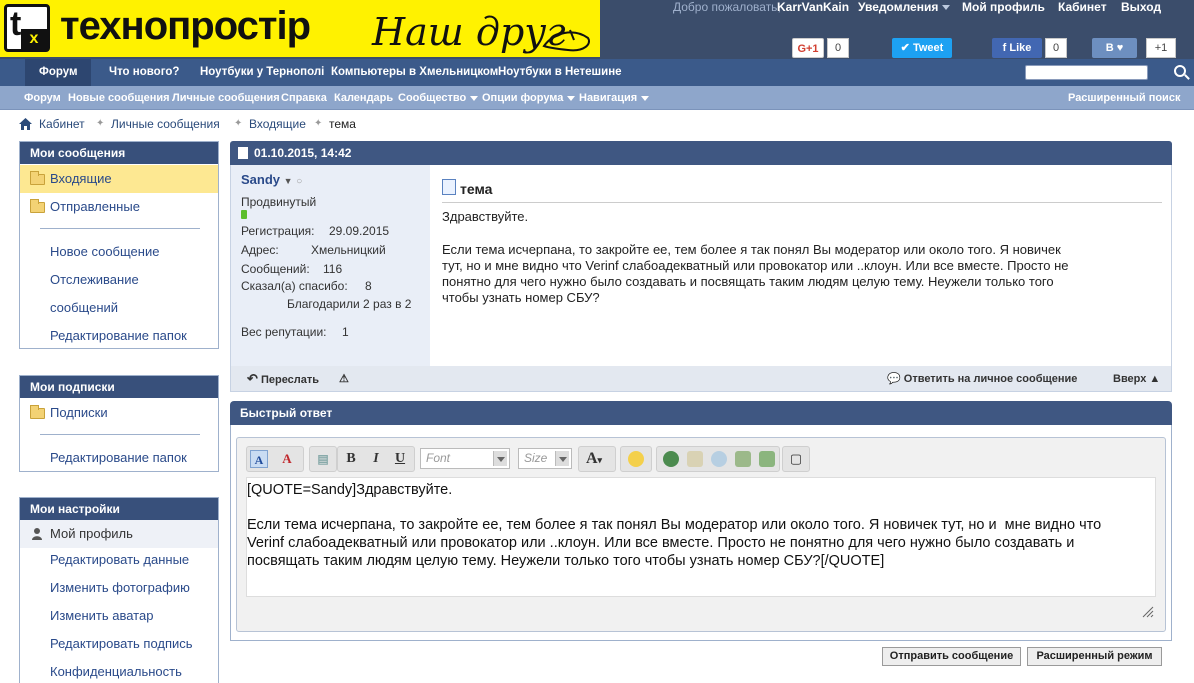 The height and width of the screenshot is (683, 1194). I want to click on size-select-label: Size, so click(536, 458).